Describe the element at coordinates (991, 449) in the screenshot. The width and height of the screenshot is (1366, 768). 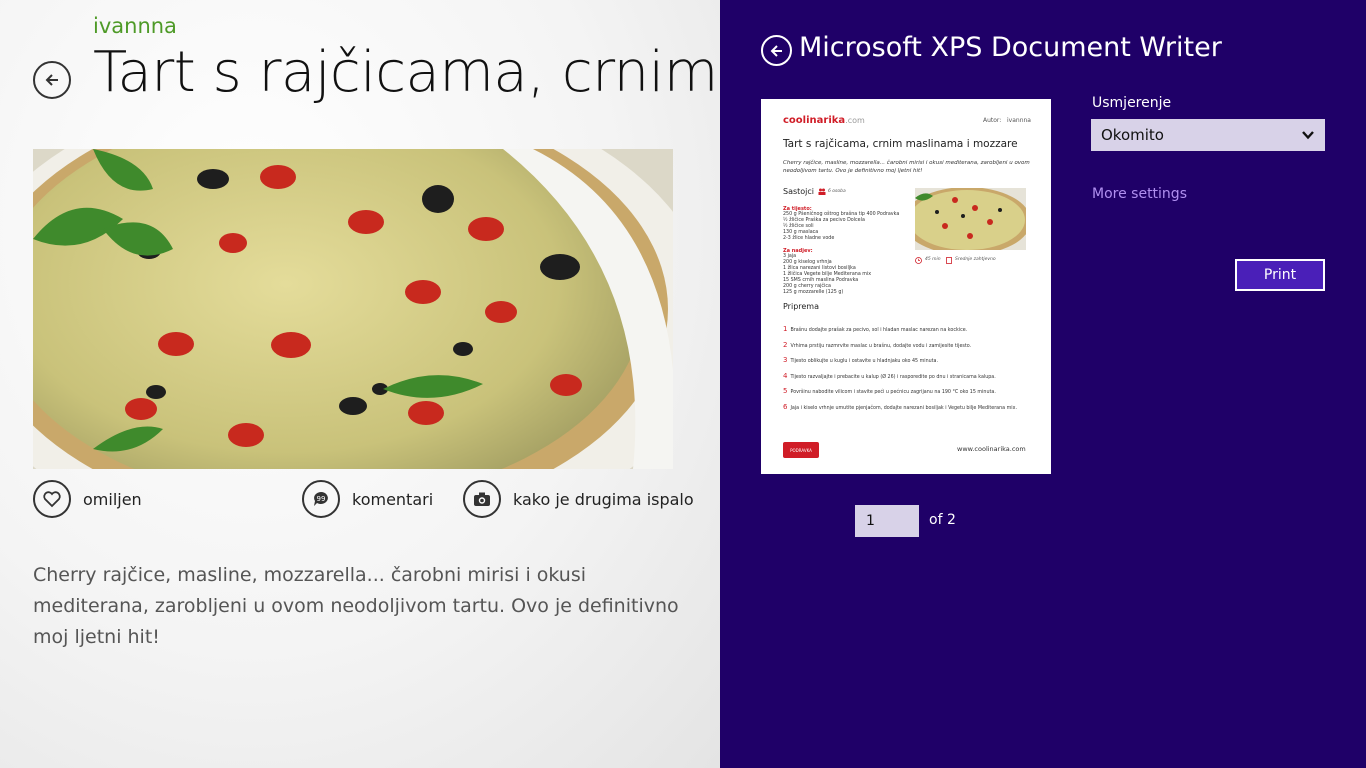
I see `preview-url: www.coolinarika.com` at that location.